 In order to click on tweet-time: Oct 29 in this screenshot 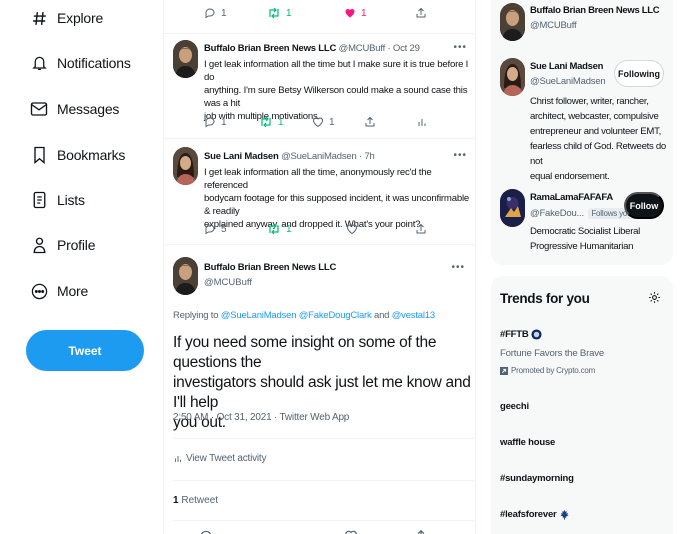, I will do `click(406, 48)`.